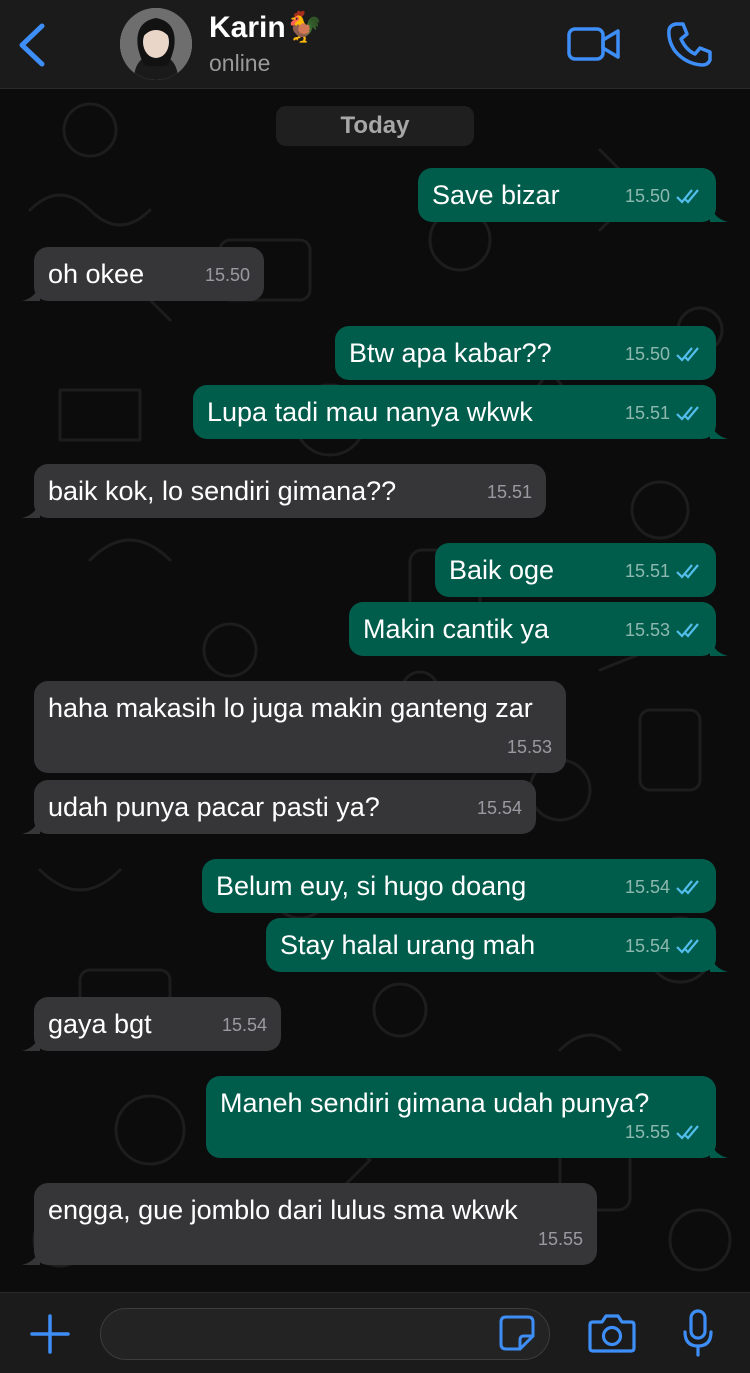 The height and width of the screenshot is (1373, 750). I want to click on chevron-left-icon, so click(32, 45).